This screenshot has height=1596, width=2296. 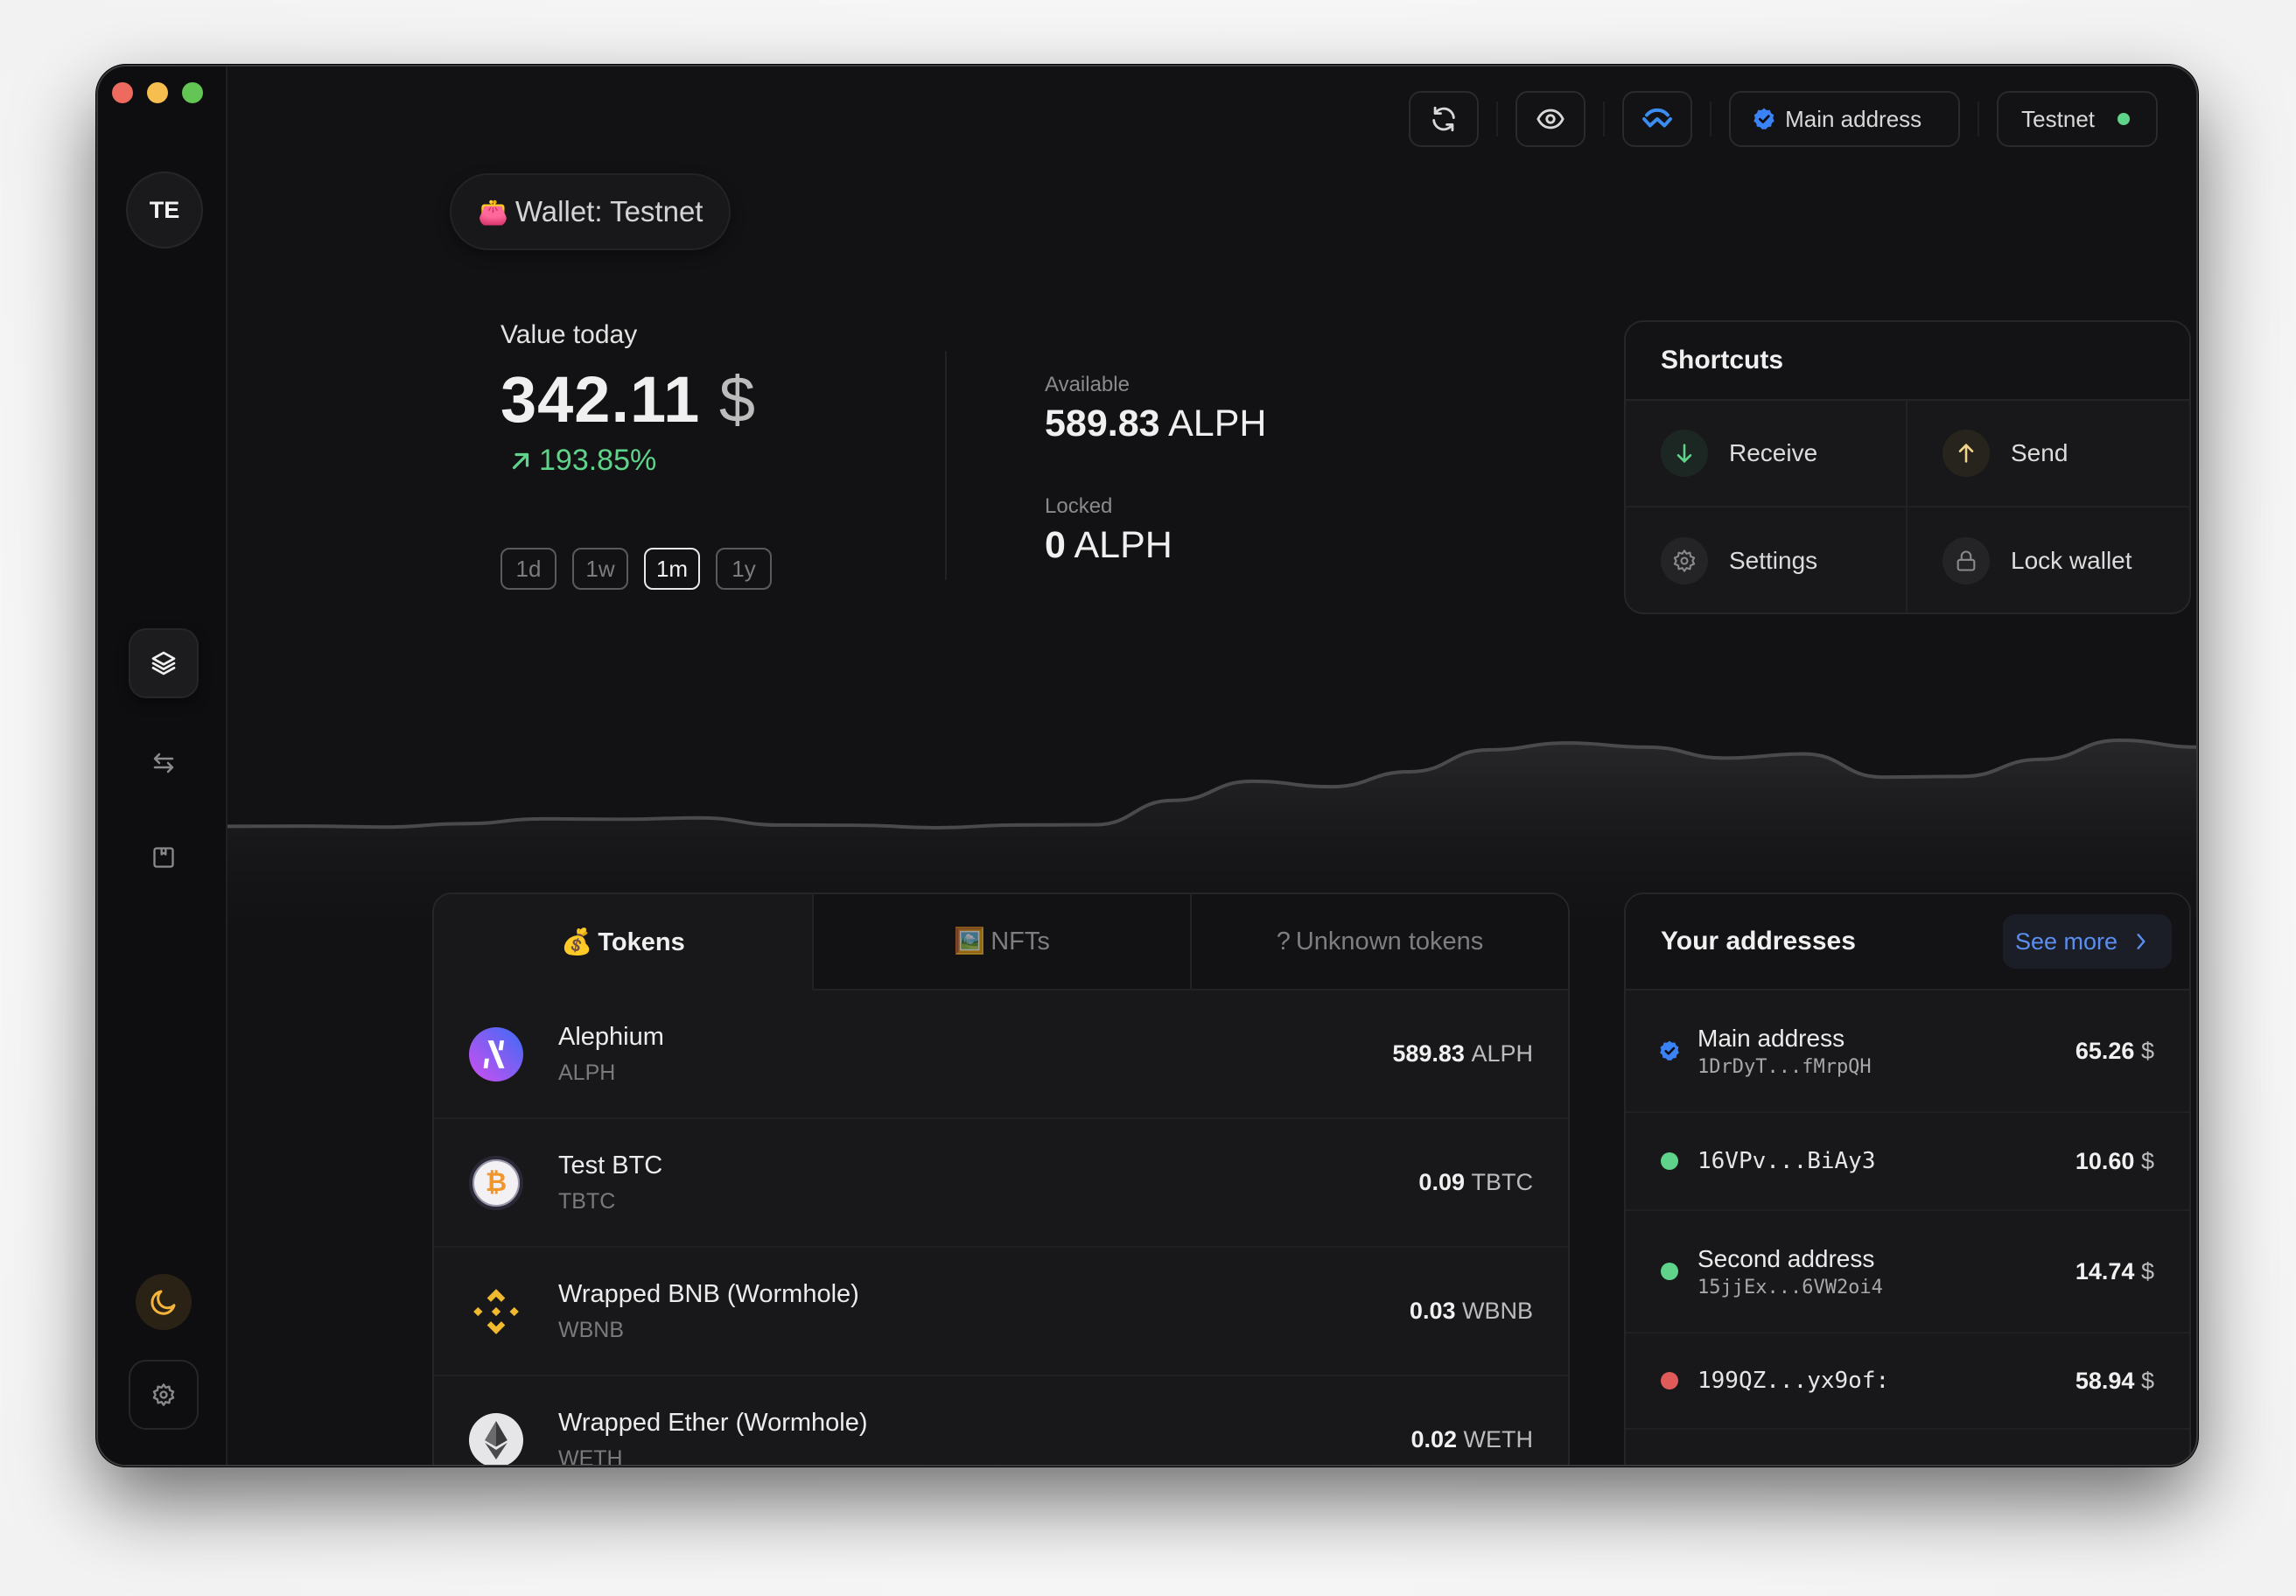 I want to click on token-row: Wrapped BNB (Wormhole) WBNB 0.03 WBNB, so click(x=1001, y=1312).